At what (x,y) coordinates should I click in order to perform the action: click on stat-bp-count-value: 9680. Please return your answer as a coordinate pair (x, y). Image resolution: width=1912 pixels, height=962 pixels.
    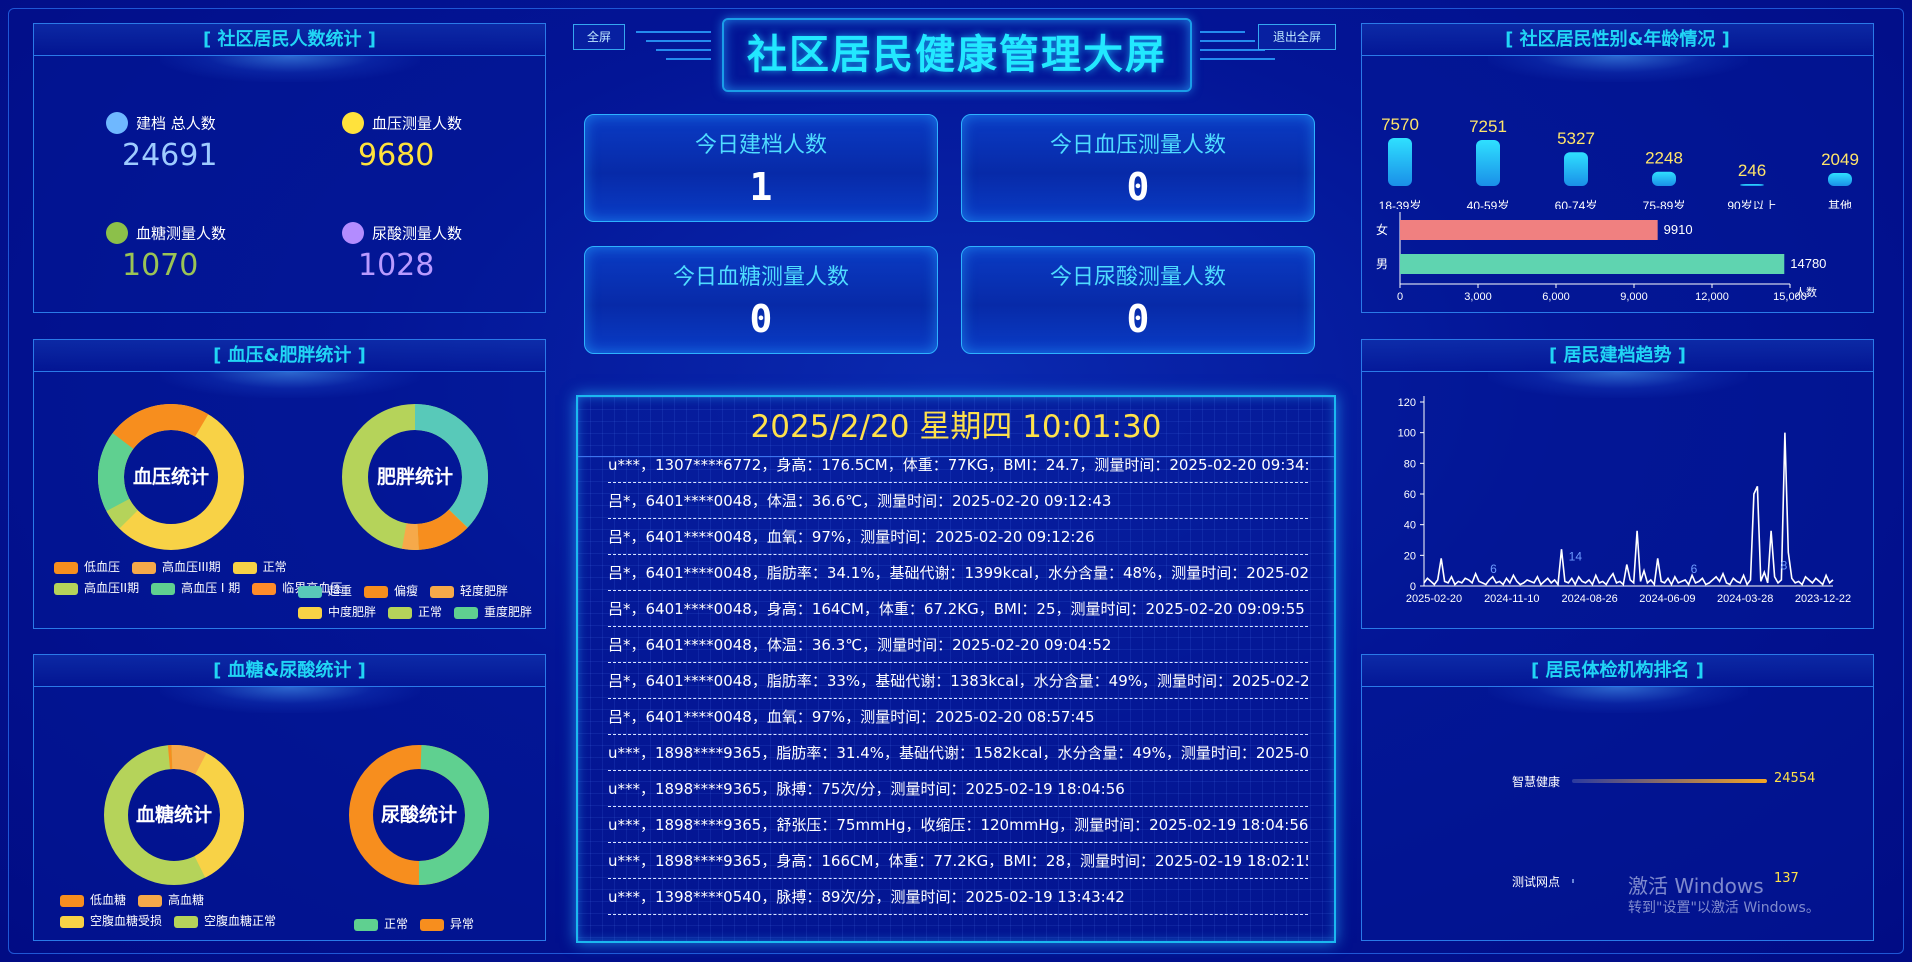
    Looking at the image, I should click on (396, 155).